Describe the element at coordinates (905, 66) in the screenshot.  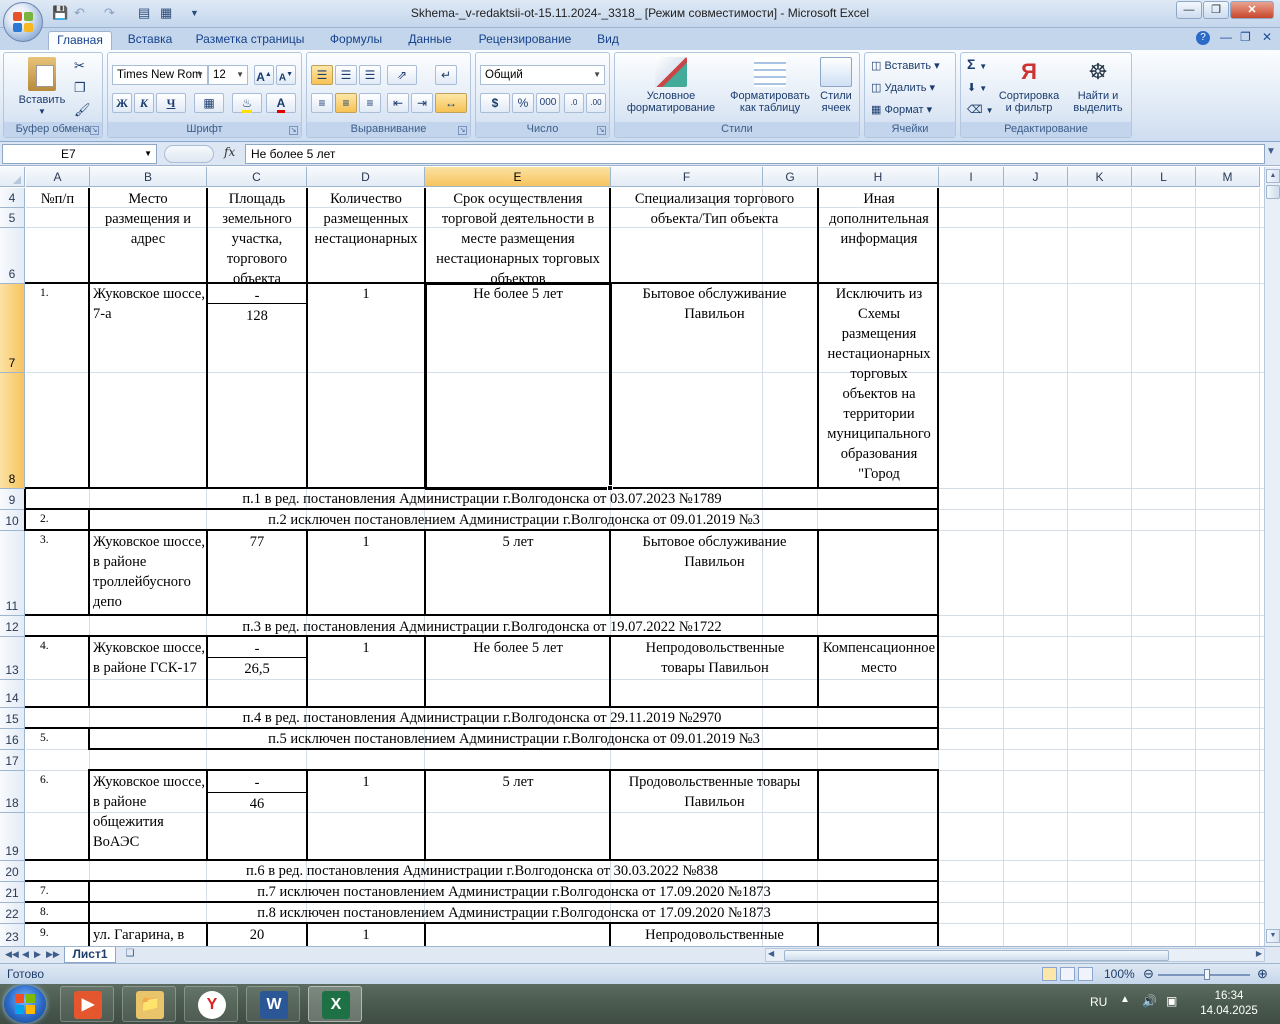
I see `insert-cells-button: ◫ Вставить ▾` at that location.